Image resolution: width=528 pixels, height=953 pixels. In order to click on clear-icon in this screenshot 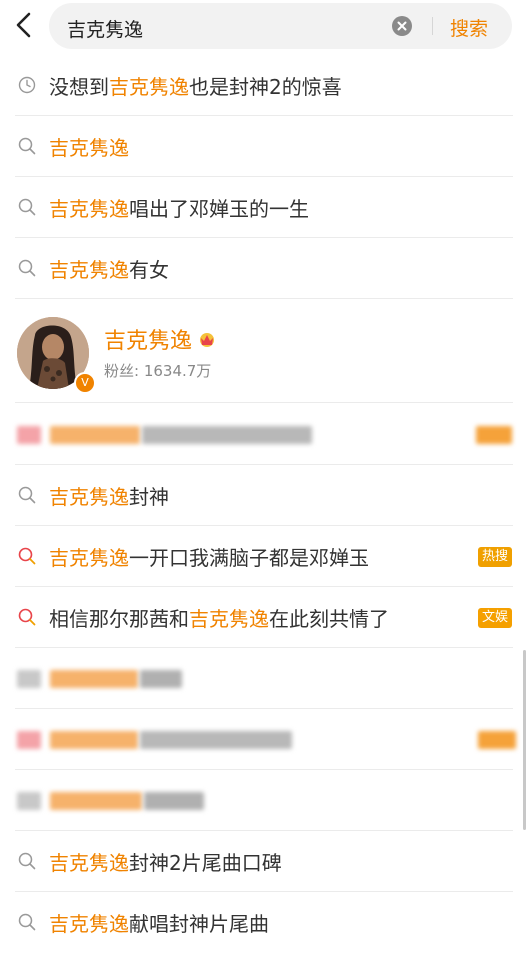, I will do `click(402, 26)`.